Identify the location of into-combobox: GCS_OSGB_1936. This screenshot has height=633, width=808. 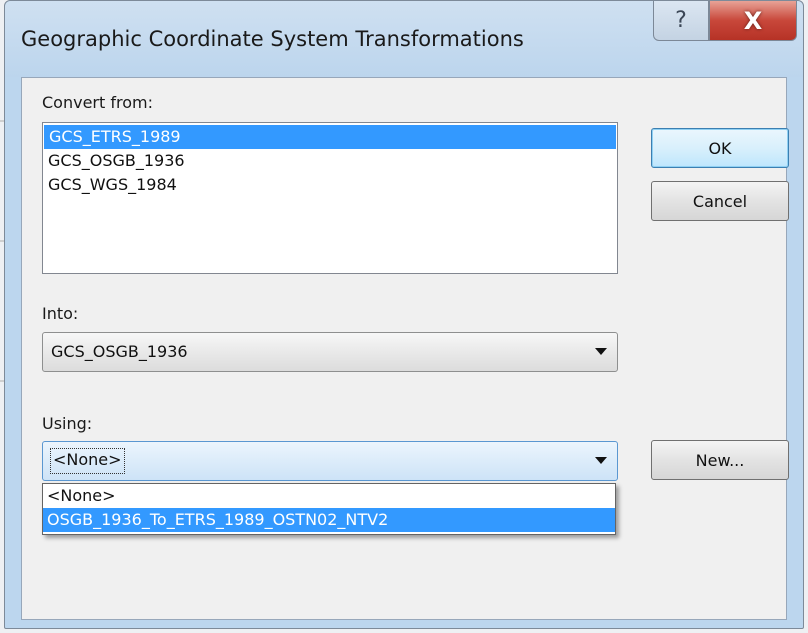
(330, 352).